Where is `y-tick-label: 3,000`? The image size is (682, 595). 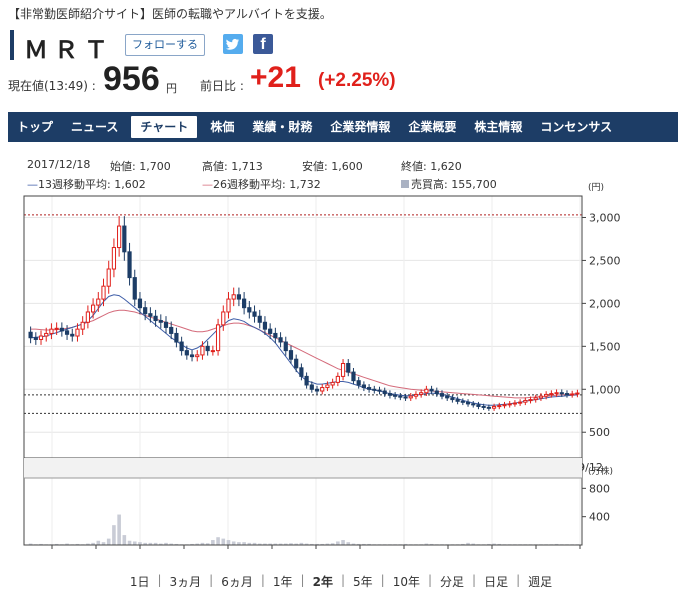
y-tick-label: 3,000 is located at coordinates (605, 217).